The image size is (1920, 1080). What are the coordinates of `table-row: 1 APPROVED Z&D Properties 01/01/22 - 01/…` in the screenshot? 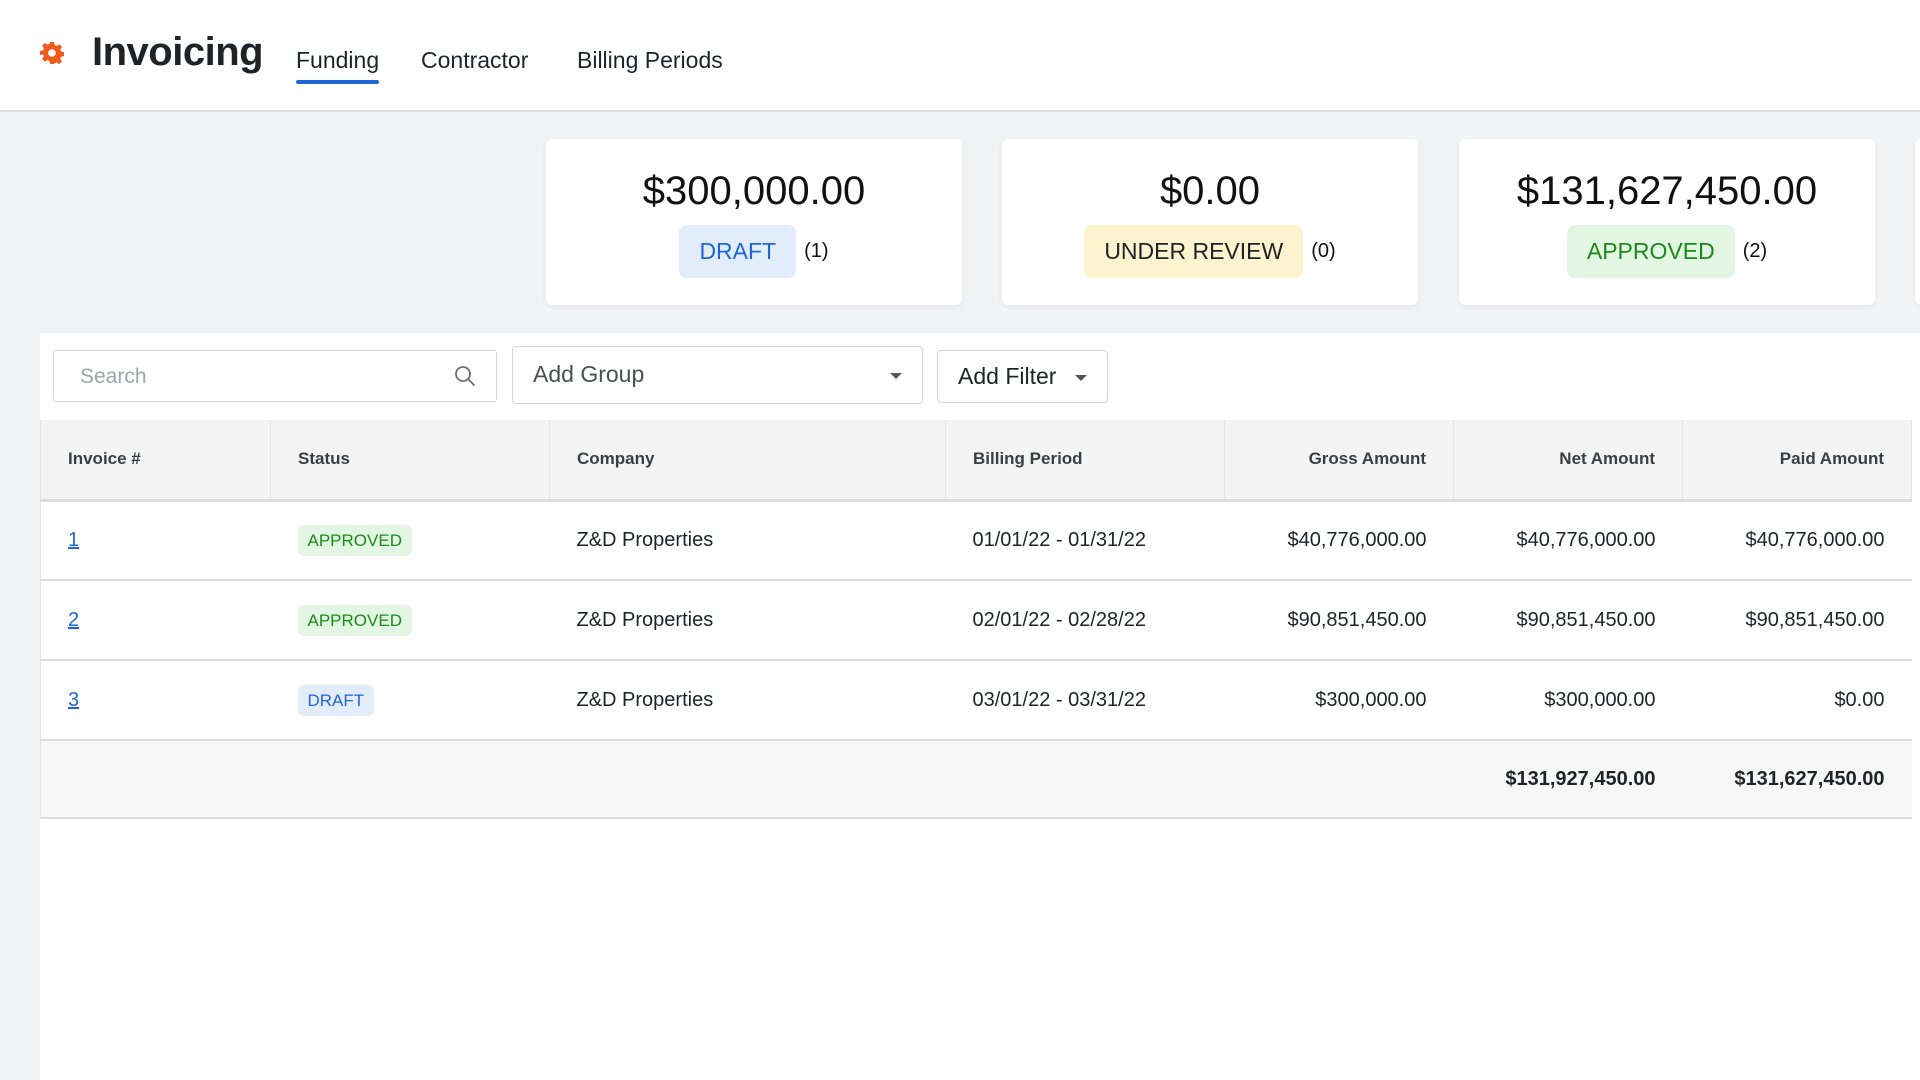 It's located at (976, 540).